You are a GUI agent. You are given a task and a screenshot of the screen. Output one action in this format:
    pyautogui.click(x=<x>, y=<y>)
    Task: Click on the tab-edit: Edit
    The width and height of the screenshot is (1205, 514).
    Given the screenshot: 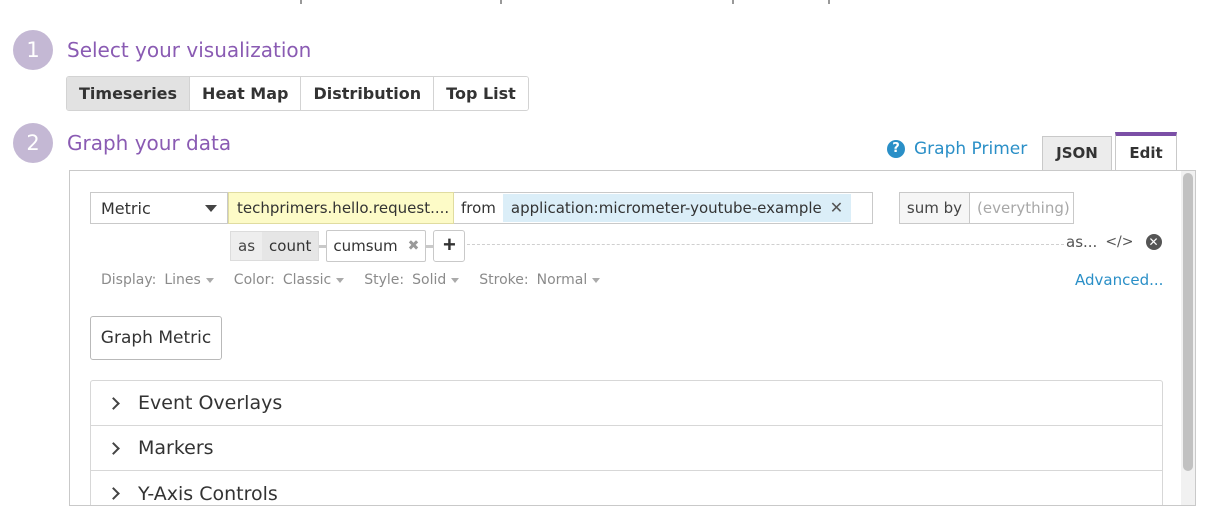 What is the action you would take?
    pyautogui.click(x=1146, y=153)
    